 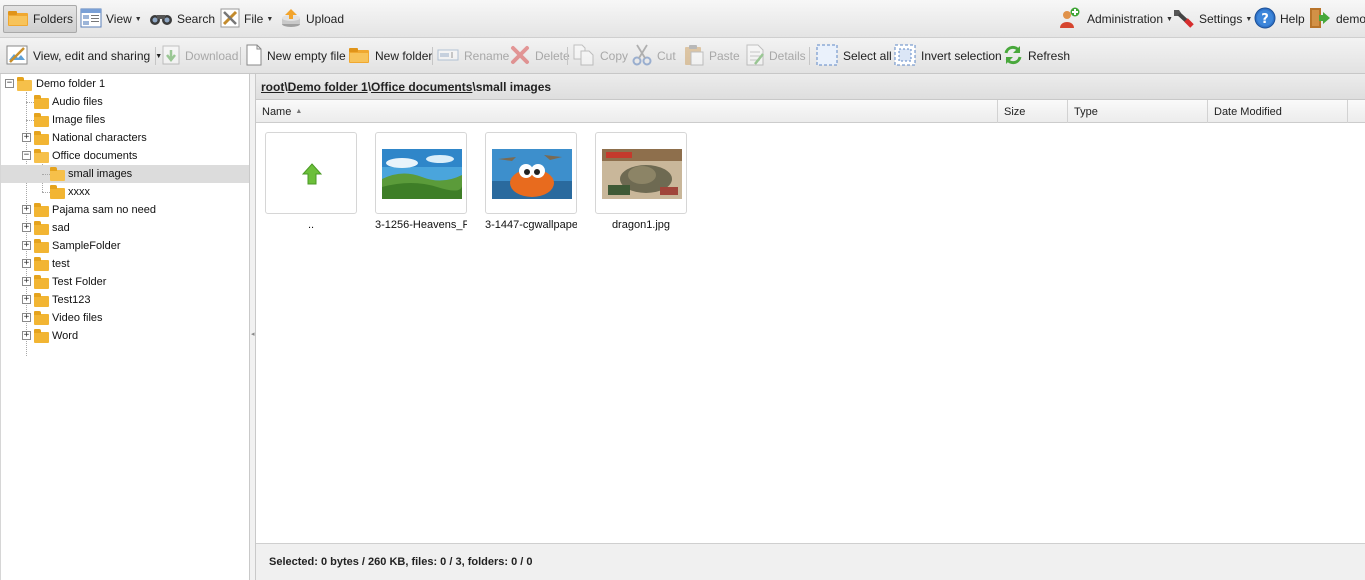 I want to click on download-button: Download, so click(x=200, y=56).